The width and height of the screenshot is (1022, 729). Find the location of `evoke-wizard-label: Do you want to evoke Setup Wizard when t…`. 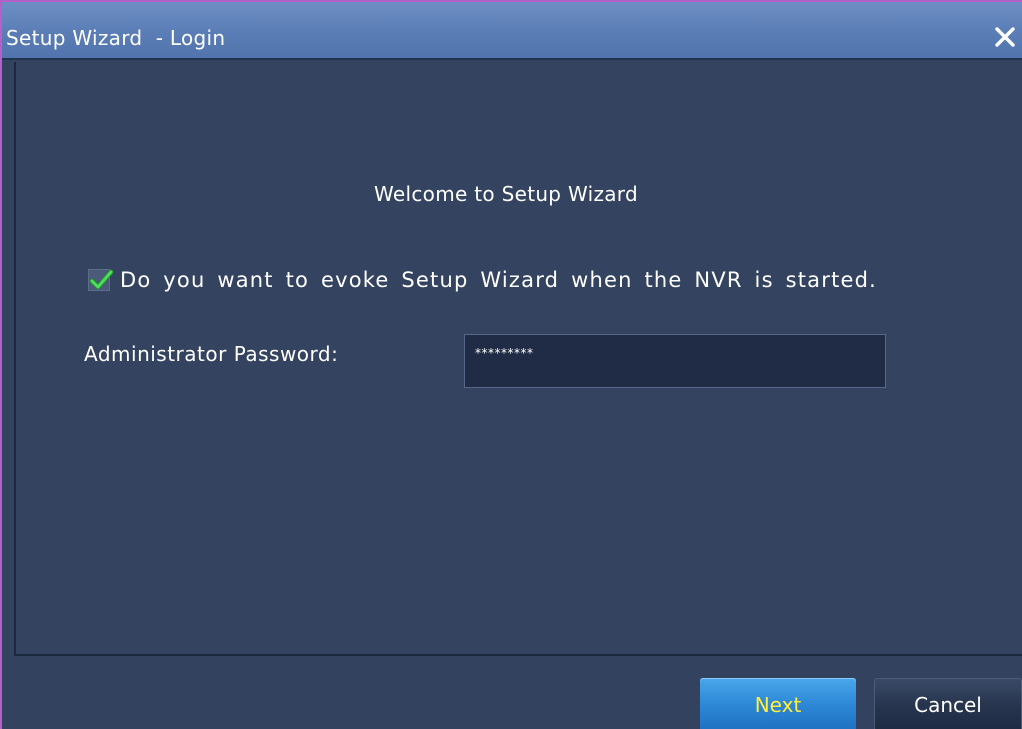

evoke-wizard-label: Do you want to evoke Setup Wizard when t… is located at coordinates (499, 280).